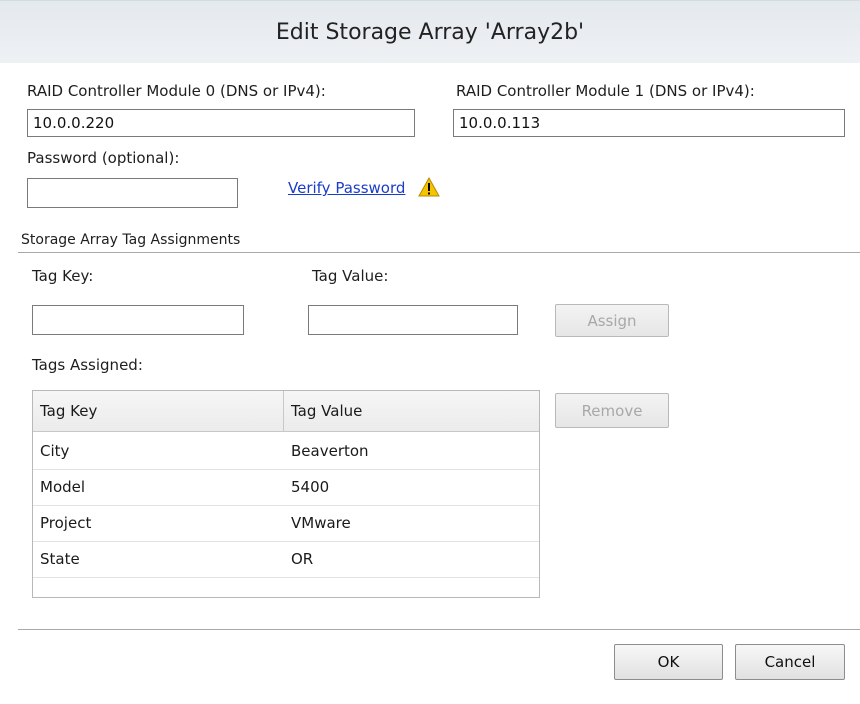 The width and height of the screenshot is (860, 704). Describe the element at coordinates (668, 662) in the screenshot. I see `ok-button: OK` at that location.